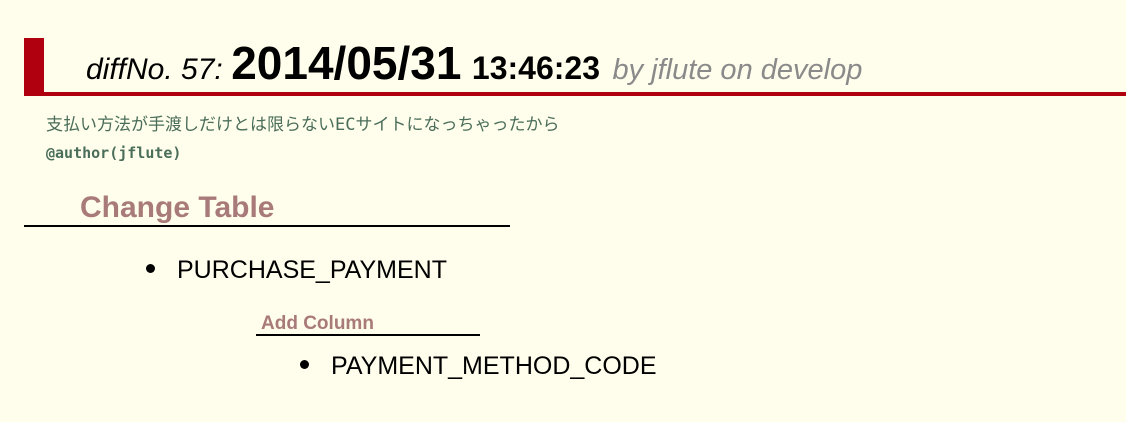 The height and width of the screenshot is (422, 1126). What do you see at coordinates (303, 125) in the screenshot?
I see `diff-comment: 支払い方法が手渡しだけとは限らないECサイトになっちゃったから` at bounding box center [303, 125].